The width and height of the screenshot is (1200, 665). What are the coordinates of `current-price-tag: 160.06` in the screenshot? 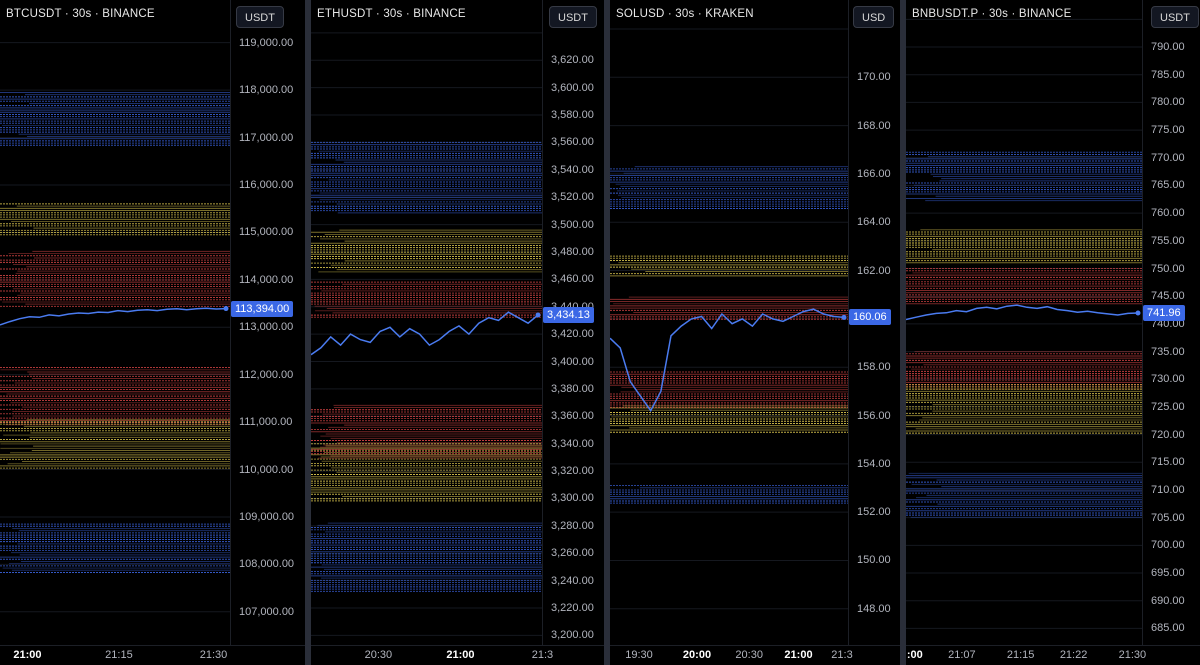 It's located at (870, 317).